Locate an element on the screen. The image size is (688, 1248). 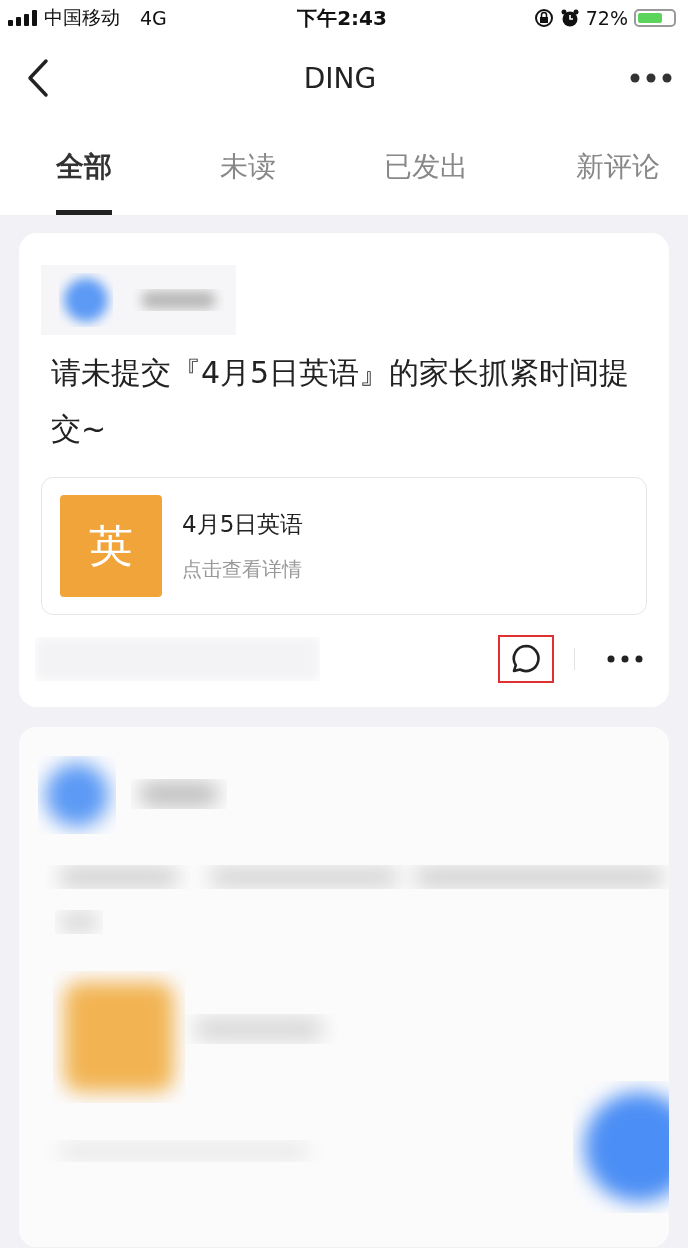
message-text: 请未提交『4月5日英语』的家长抓紧时间提交~ is located at coordinates (340, 401).